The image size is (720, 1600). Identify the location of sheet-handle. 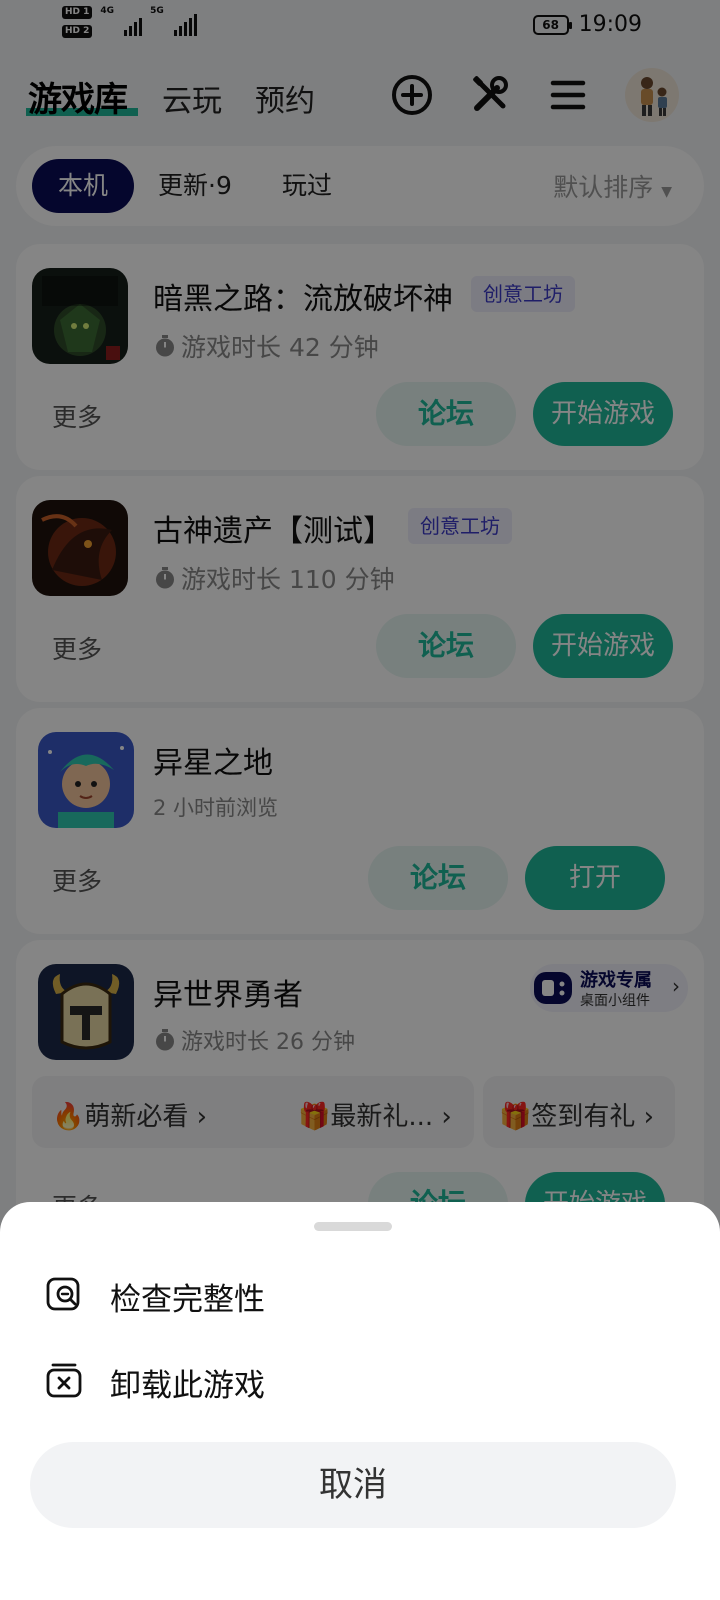
(353, 1226).